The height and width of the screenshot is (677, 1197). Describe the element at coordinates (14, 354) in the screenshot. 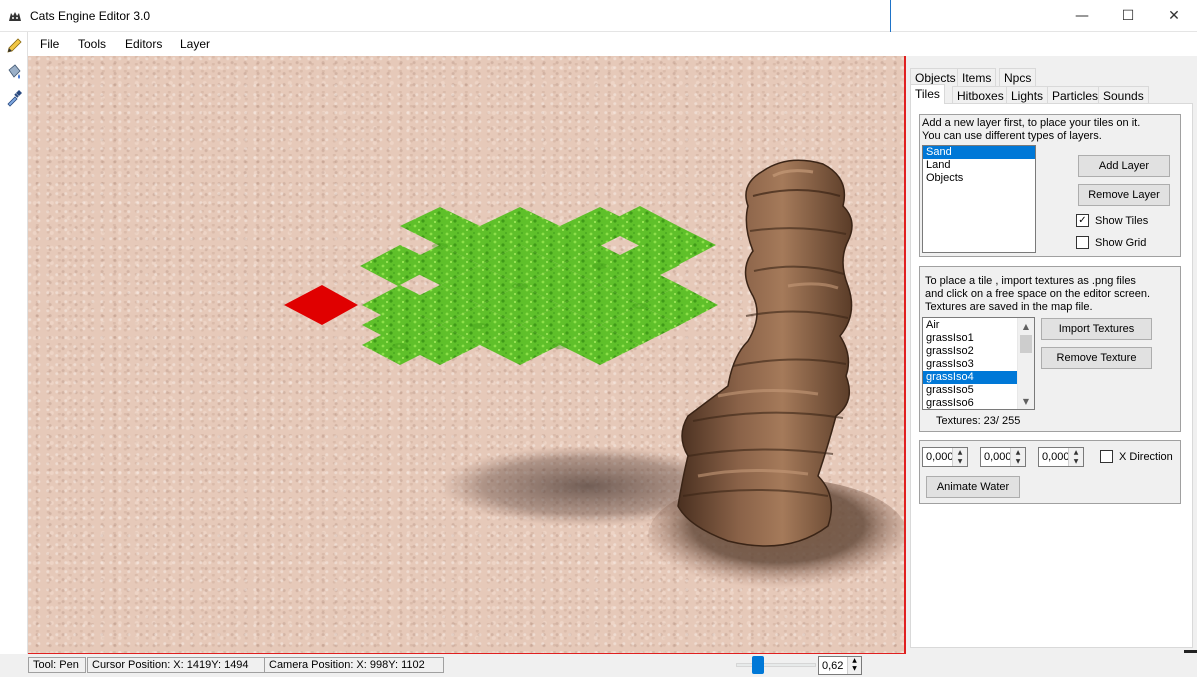

I see `tool-strip` at that location.